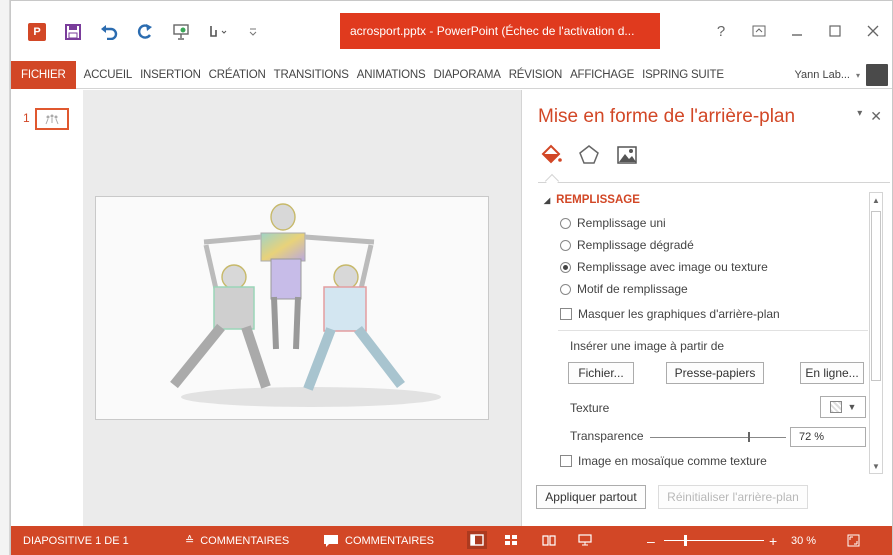 The height and width of the screenshot is (555, 893). Describe the element at coordinates (647, 346) in the screenshot. I see `insert-from-label: Insérer une image à partir de` at that location.